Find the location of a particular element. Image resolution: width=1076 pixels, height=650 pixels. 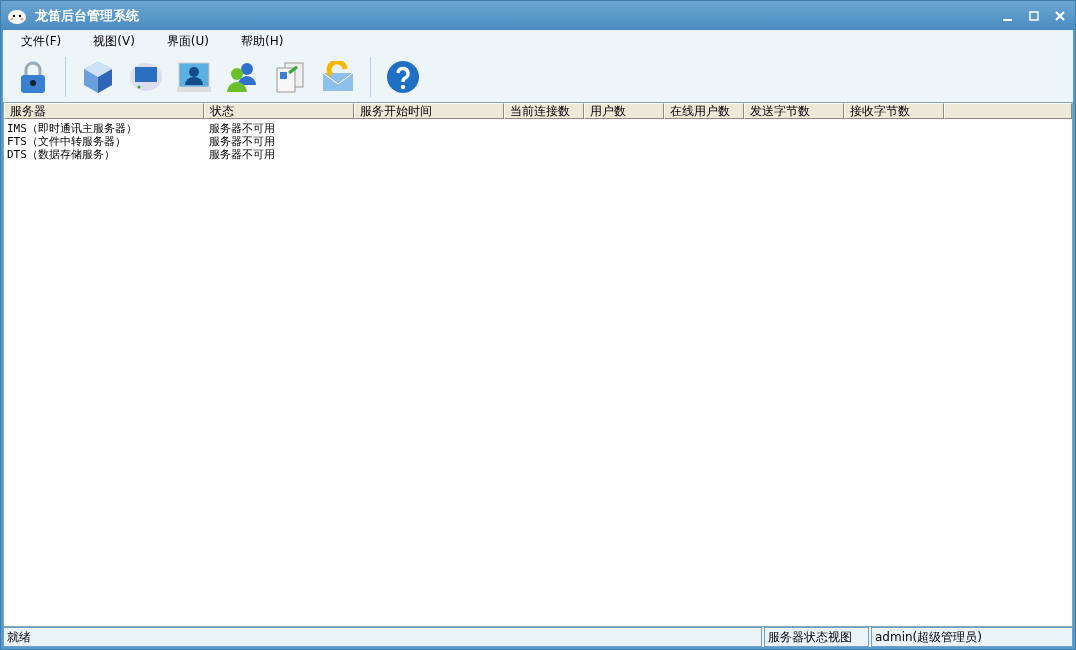

envelope-icon is located at coordinates (338, 77).